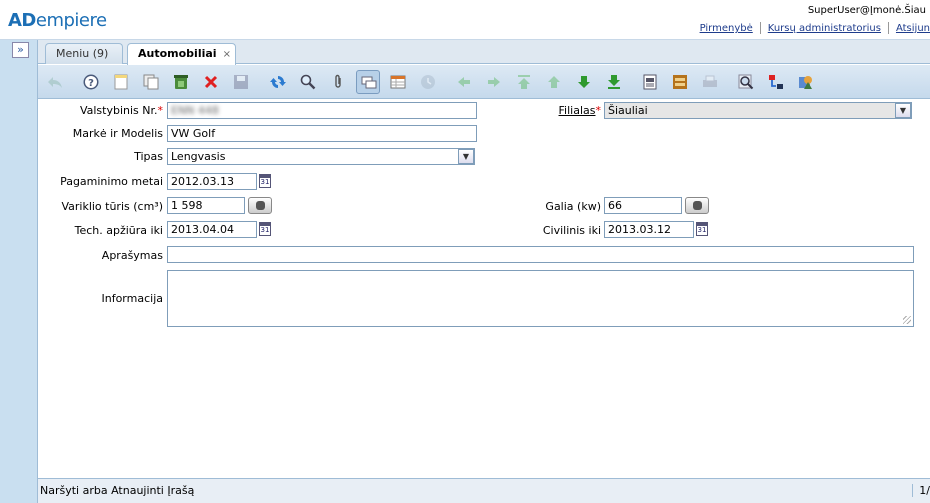 This screenshot has height=503, width=930. What do you see at coordinates (132, 298) in the screenshot?
I see `info-label: Informacija` at bounding box center [132, 298].